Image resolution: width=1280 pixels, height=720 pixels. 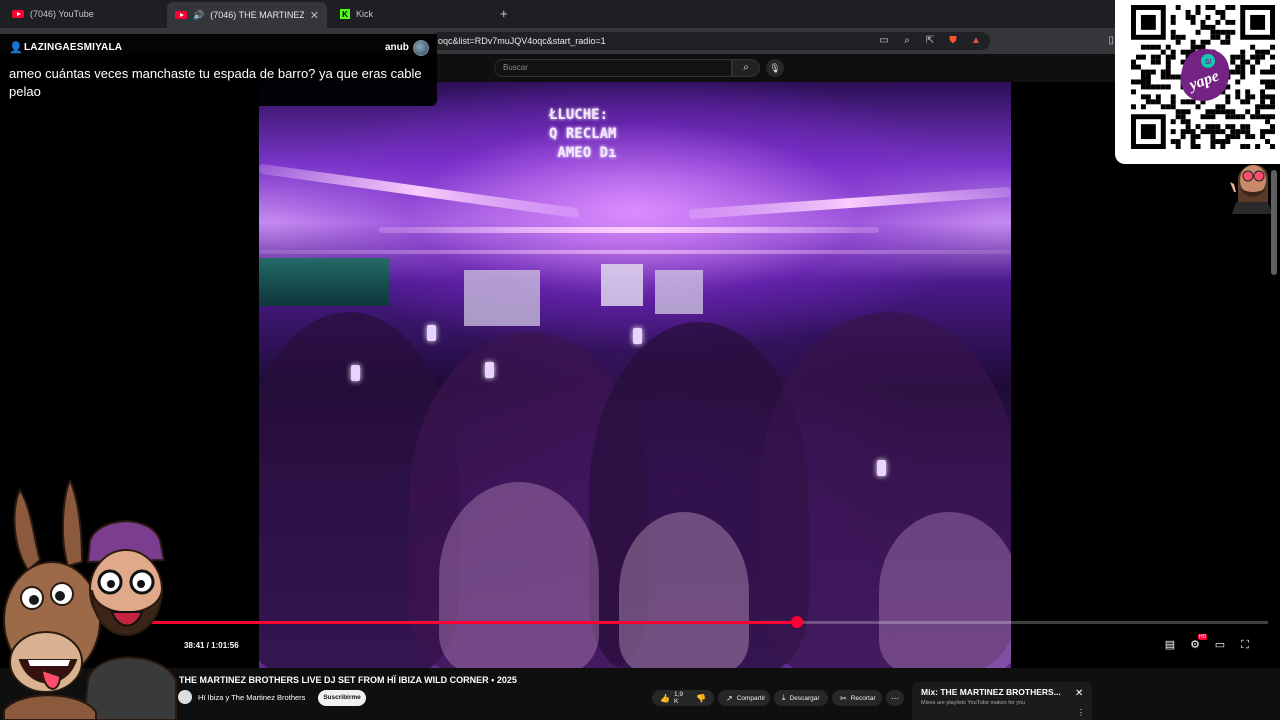 I want to click on cast-icon: ▭, so click(x=884, y=41).